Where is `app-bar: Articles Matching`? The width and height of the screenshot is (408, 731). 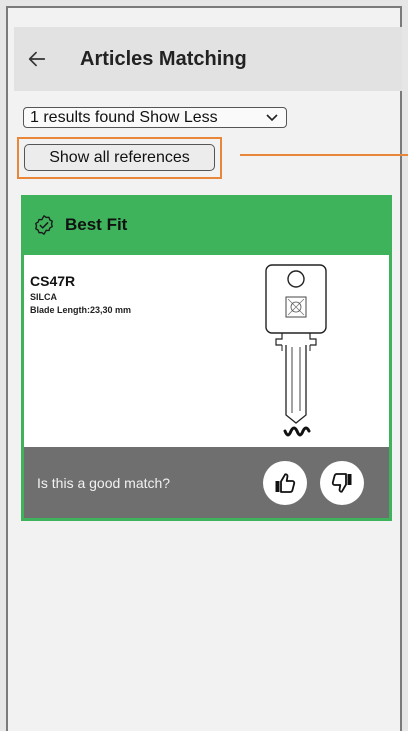 app-bar: Articles Matching is located at coordinates (208, 59).